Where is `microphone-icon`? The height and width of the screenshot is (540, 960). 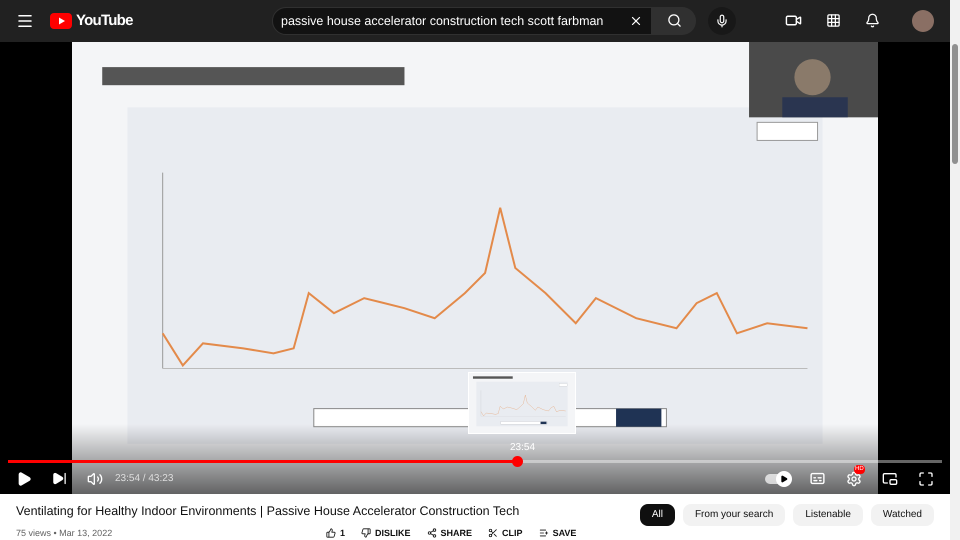
microphone-icon is located at coordinates (722, 21).